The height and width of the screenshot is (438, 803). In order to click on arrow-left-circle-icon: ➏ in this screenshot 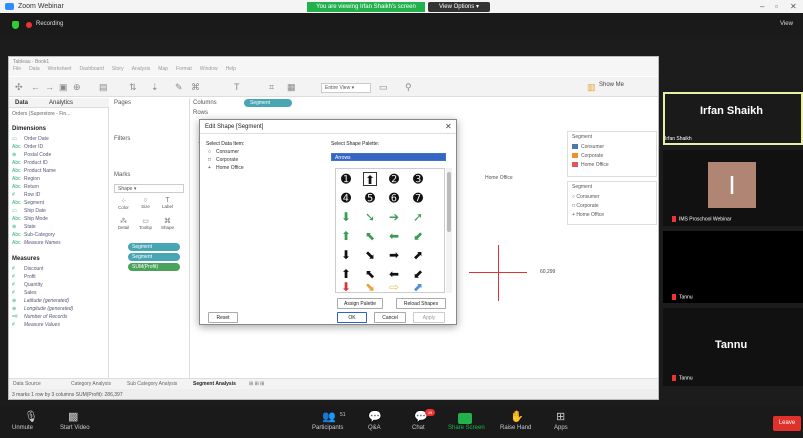, I will do `click(394, 198)`.